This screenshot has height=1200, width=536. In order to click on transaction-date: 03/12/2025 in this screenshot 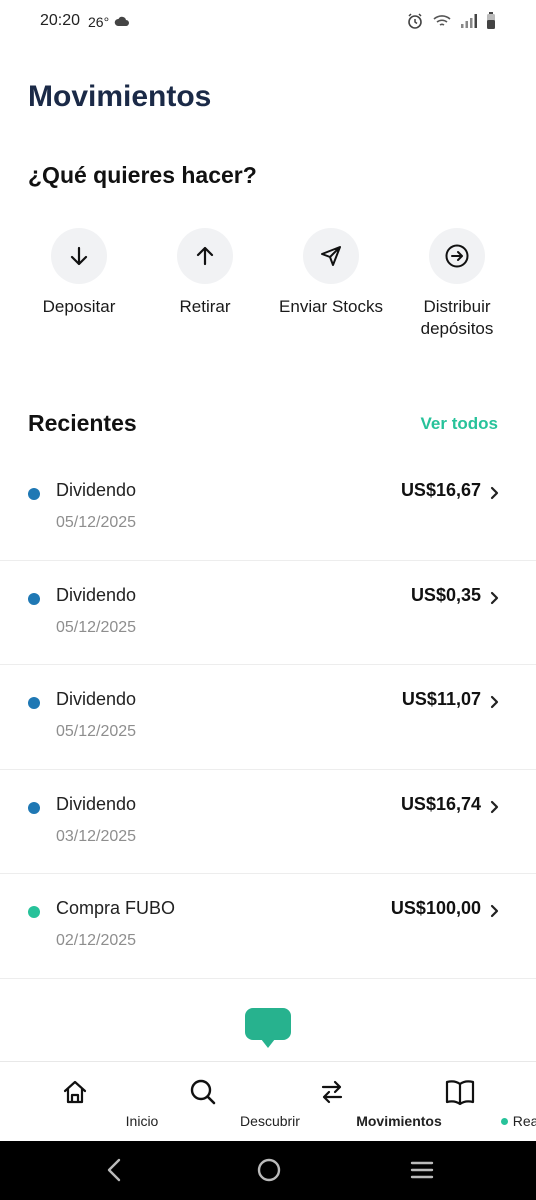, I will do `click(96, 836)`.